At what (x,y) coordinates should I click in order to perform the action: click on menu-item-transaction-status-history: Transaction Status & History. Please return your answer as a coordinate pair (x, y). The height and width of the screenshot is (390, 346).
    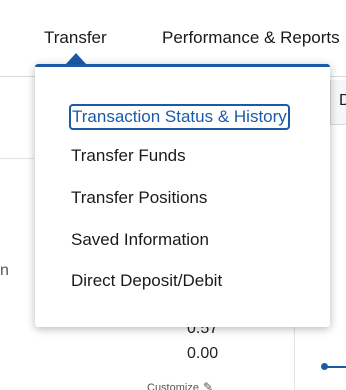
    Looking at the image, I should click on (179, 117).